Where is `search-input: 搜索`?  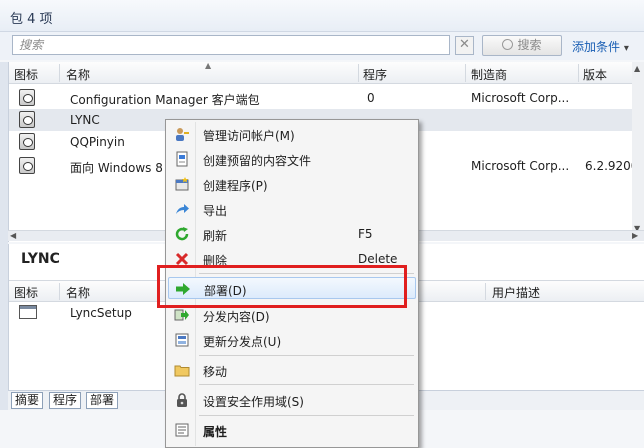 search-input: 搜索 is located at coordinates (231, 45).